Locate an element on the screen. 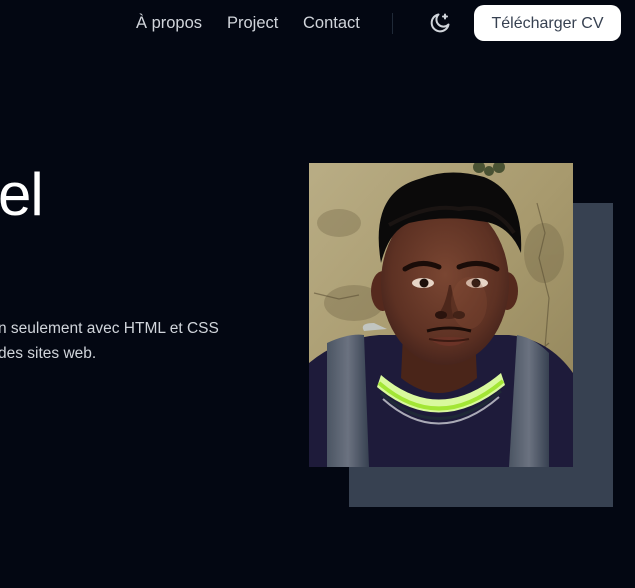 The width and height of the screenshot is (635, 588). hero-description-line: des sites web. is located at coordinates (48, 353).